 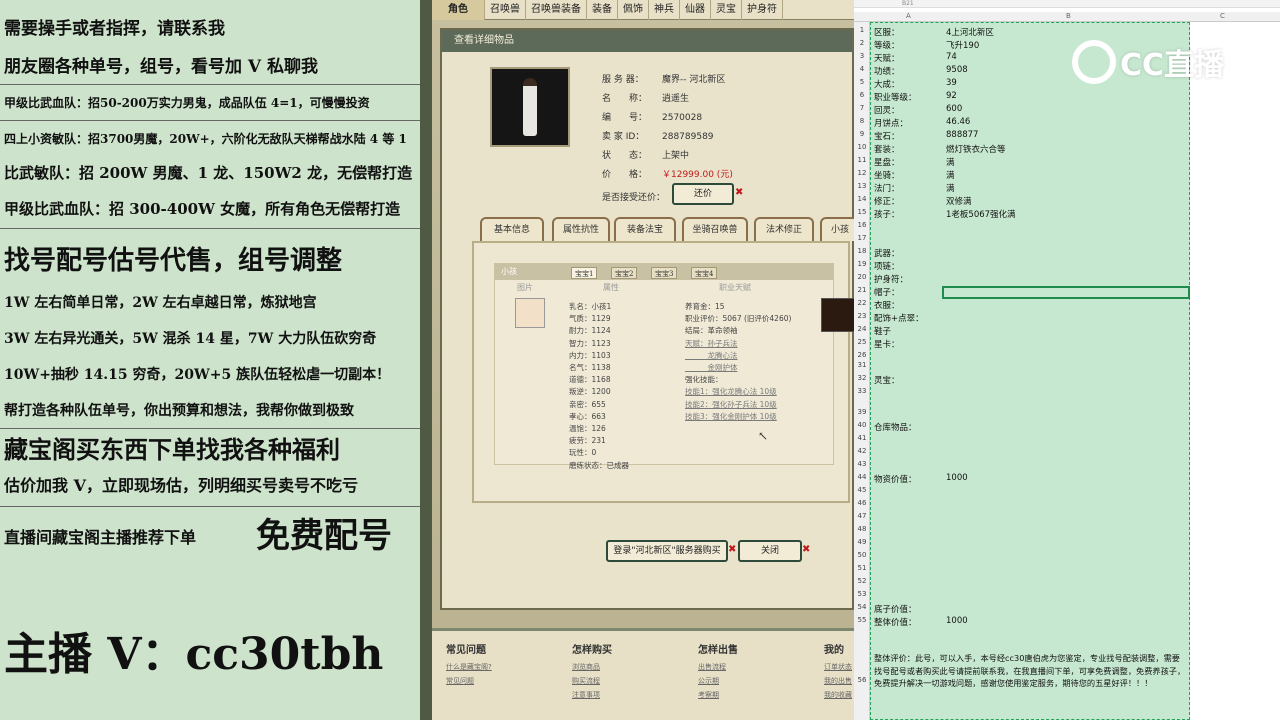 What do you see at coordinates (951, 96) in the screenshot?
I see `cell-value: 92` at bounding box center [951, 96].